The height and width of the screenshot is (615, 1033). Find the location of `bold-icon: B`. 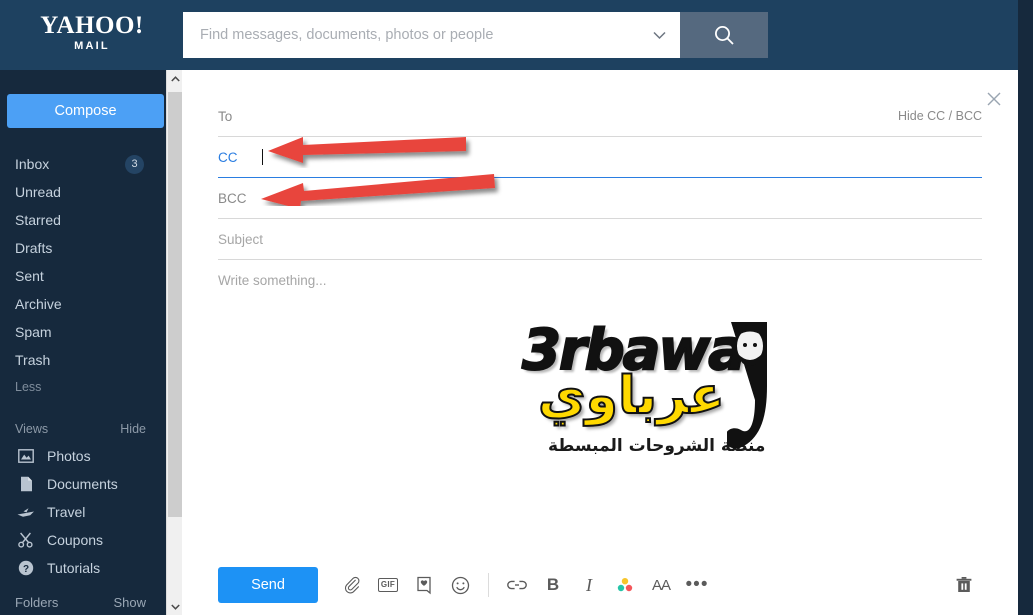

bold-icon: B is located at coordinates (553, 585).